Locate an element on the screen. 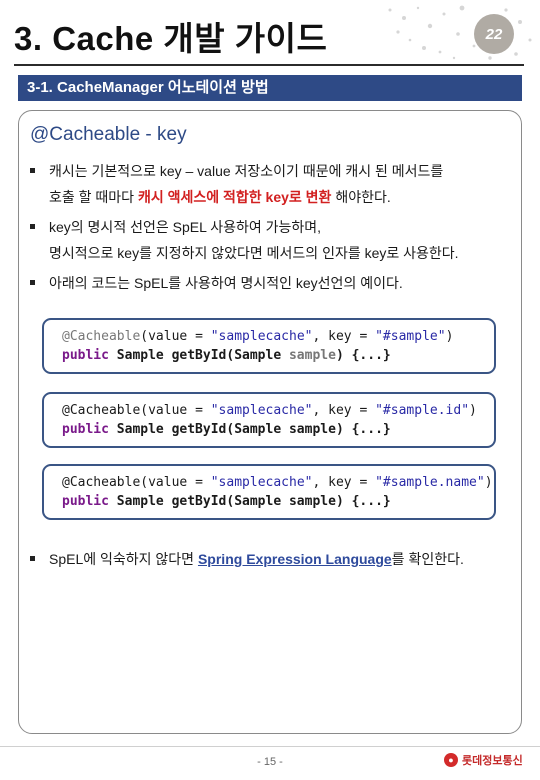 This screenshot has width=540, height=780. highlight-text: 캐시 액세스에 적합한 key로 변환 is located at coordinates (234, 197).